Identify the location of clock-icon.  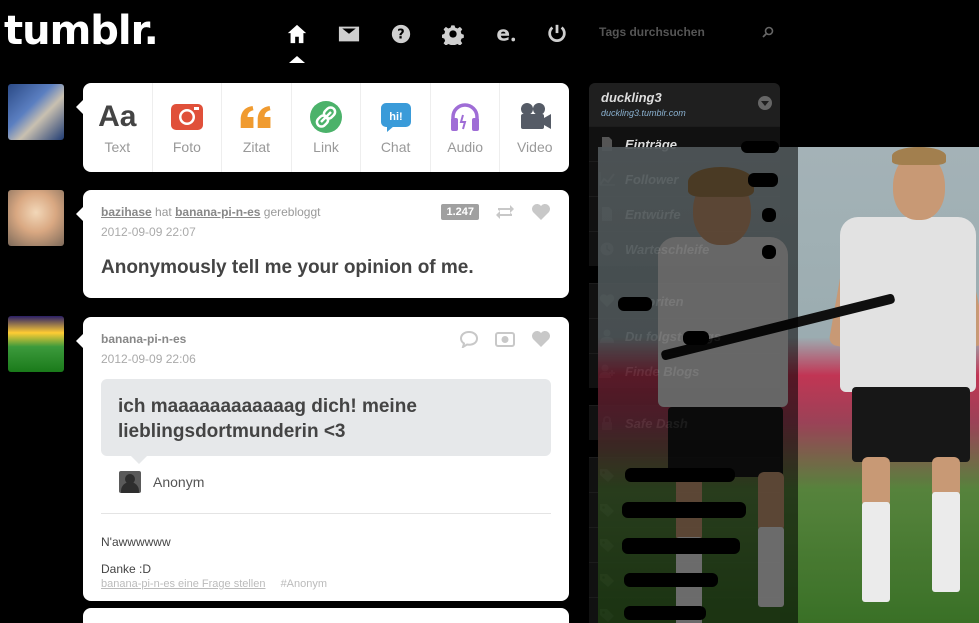
(607, 249).